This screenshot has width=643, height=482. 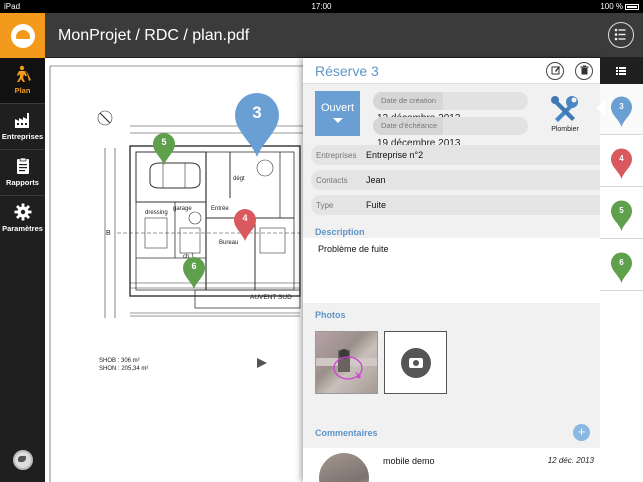 I want to click on sidebar-item-label: Entreprises, so click(x=22, y=136).